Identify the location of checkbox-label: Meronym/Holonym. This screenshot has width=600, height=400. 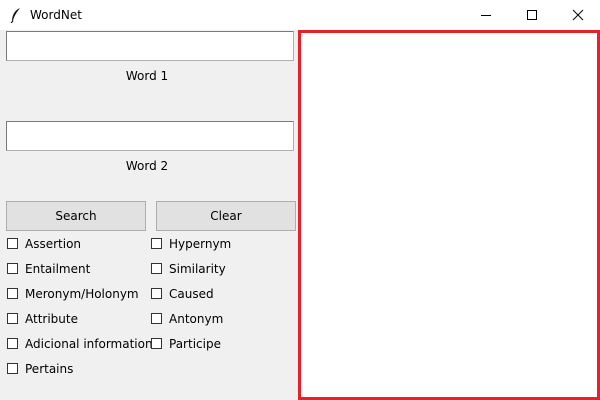
(82, 294).